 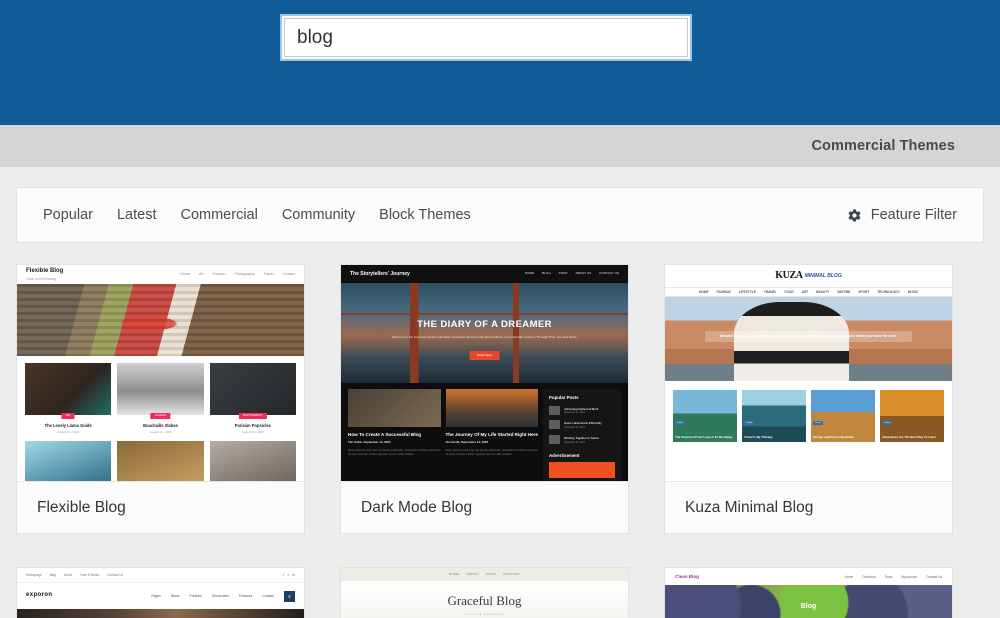 I want to click on preview-tagline: Clean and Interesting, so click(x=41, y=278).